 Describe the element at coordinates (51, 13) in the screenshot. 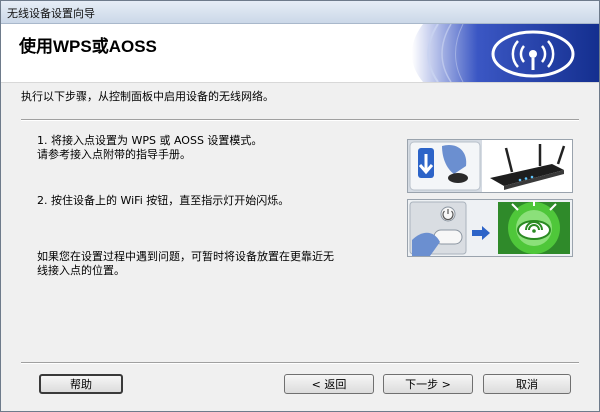

I see `window-title: 无线设备设置向导` at that location.